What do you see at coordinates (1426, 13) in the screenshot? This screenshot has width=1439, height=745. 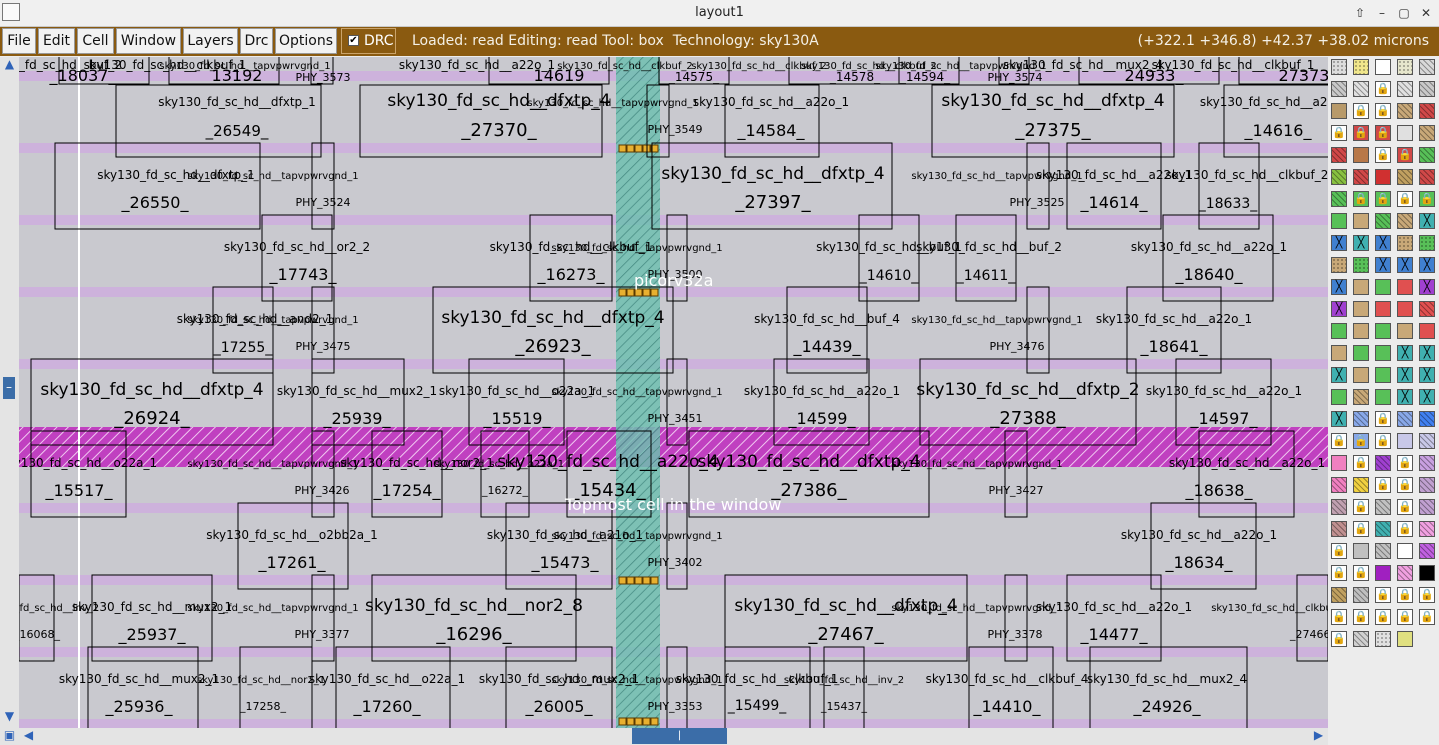 I see `close-button: ✕` at bounding box center [1426, 13].